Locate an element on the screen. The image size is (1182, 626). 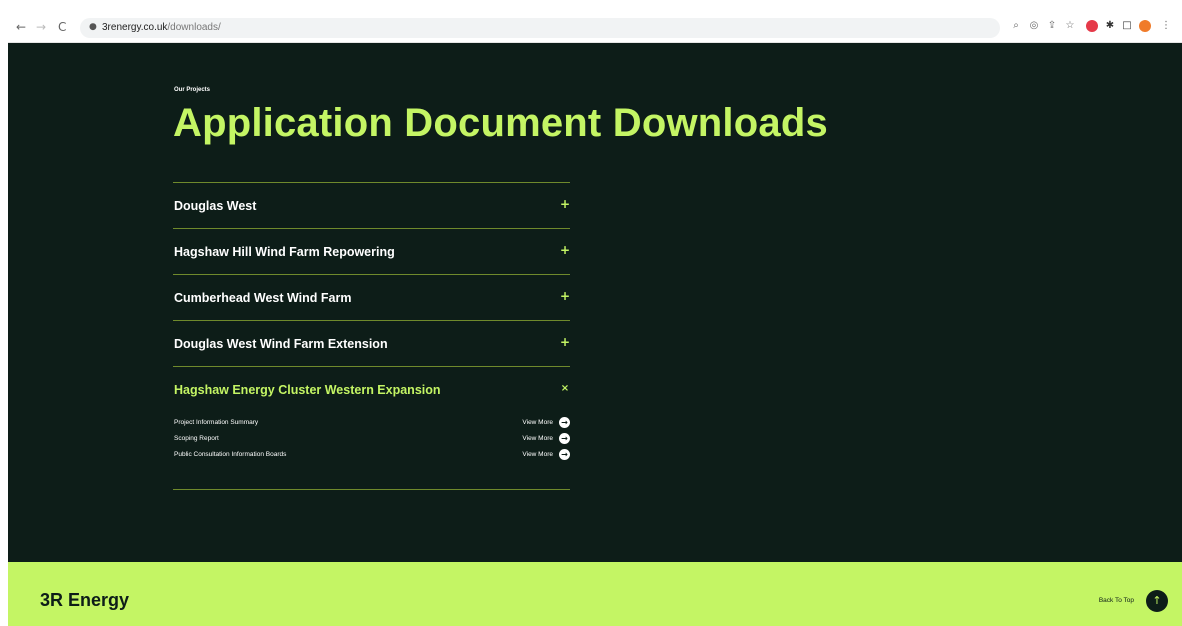
accordion-item-douglas-west-extension: Douglas West Wind Farm Extension + is located at coordinates (371, 343).